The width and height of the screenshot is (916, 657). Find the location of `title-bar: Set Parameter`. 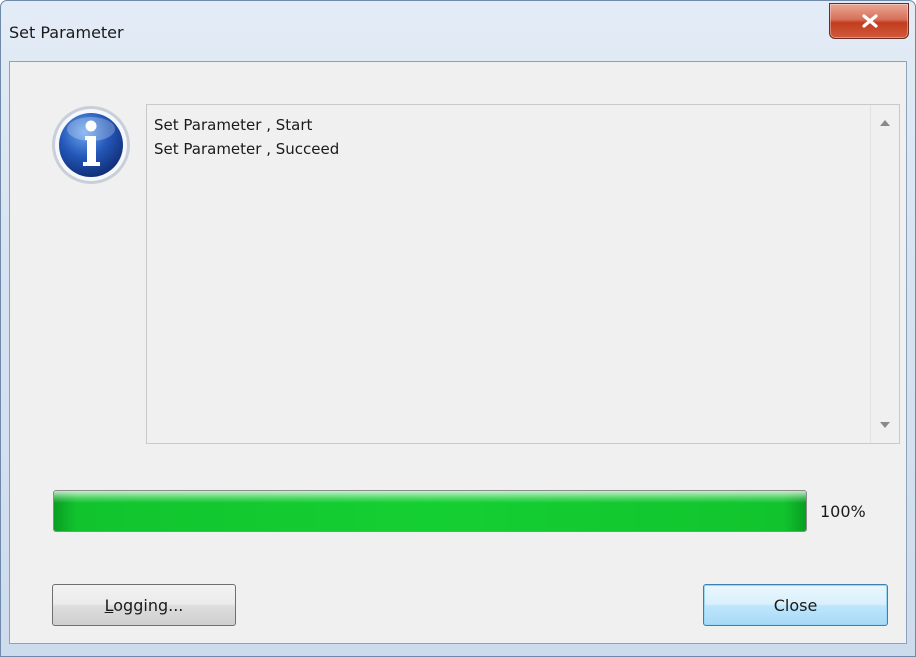

title-bar: Set Parameter is located at coordinates (458, 30).